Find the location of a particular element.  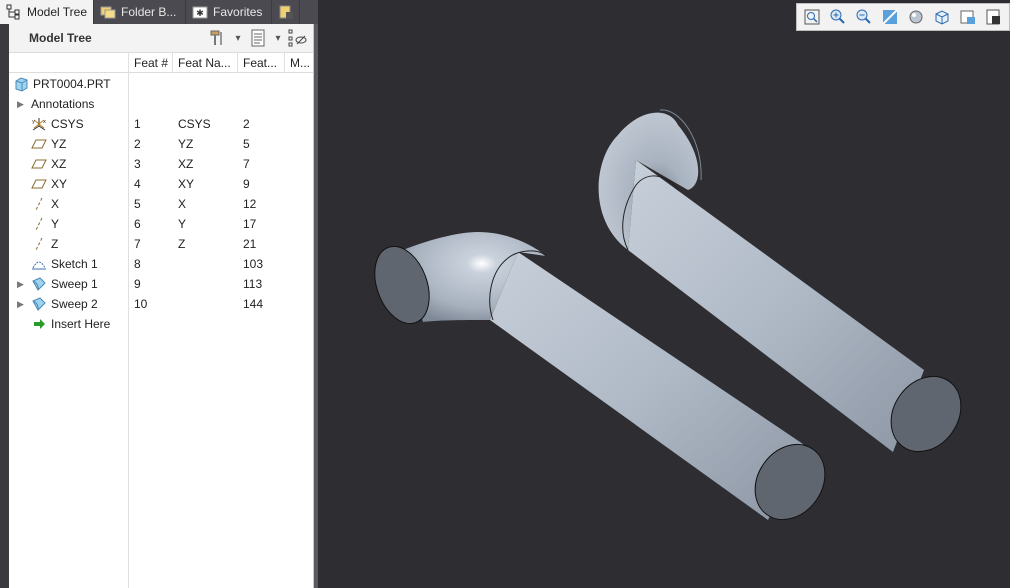

feat-id: 9 is located at coordinates (246, 184).